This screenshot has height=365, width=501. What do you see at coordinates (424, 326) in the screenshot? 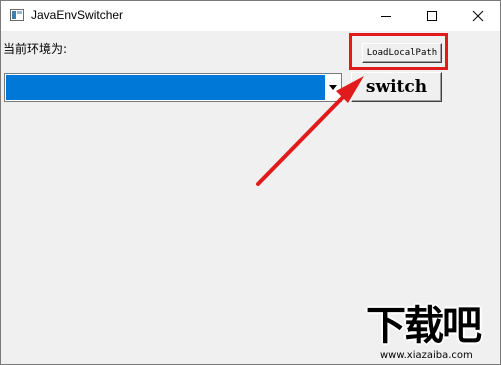
I see `watermark-logo-text: 下载吧` at bounding box center [424, 326].